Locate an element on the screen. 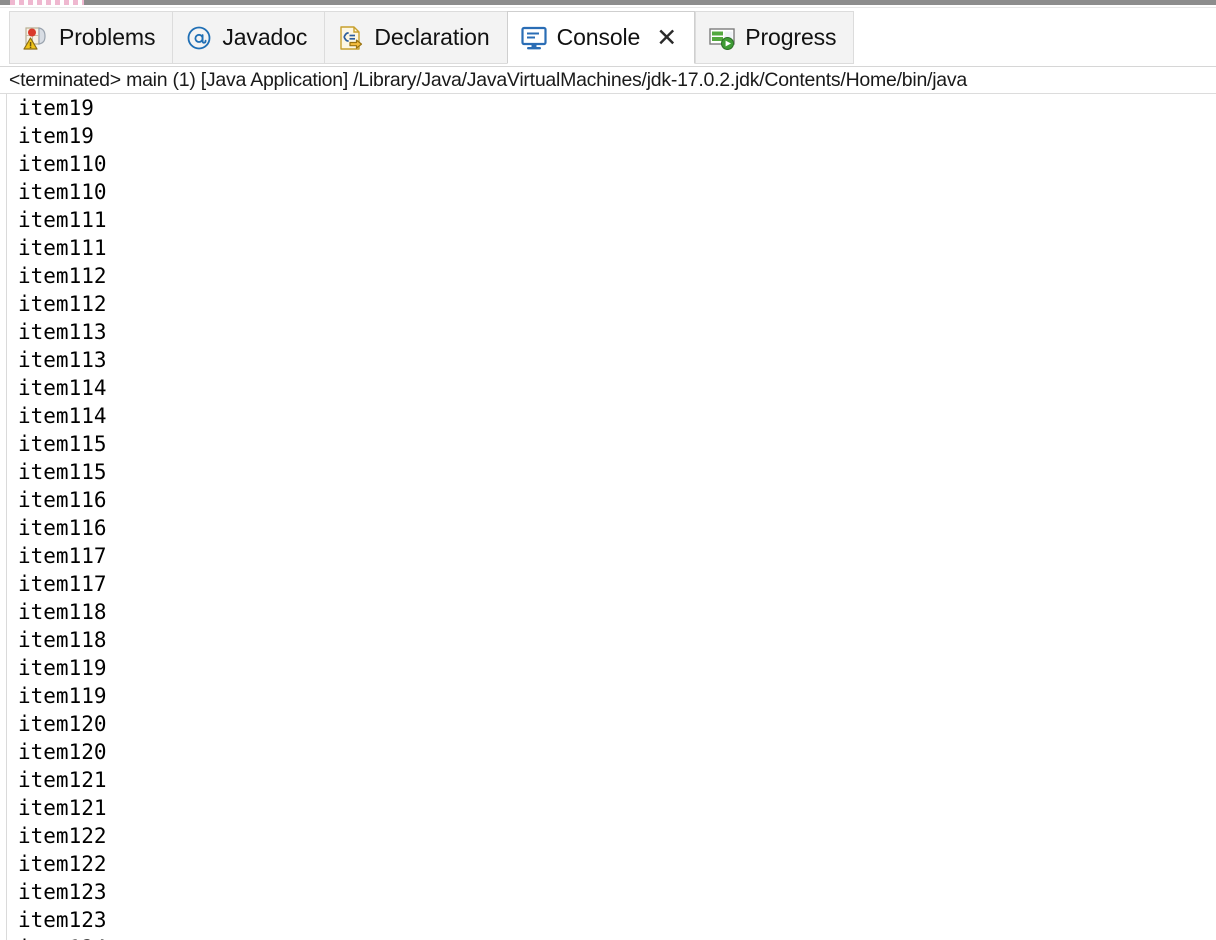 The height and width of the screenshot is (940, 1216). tab-declaration: Declaration is located at coordinates (415, 37).